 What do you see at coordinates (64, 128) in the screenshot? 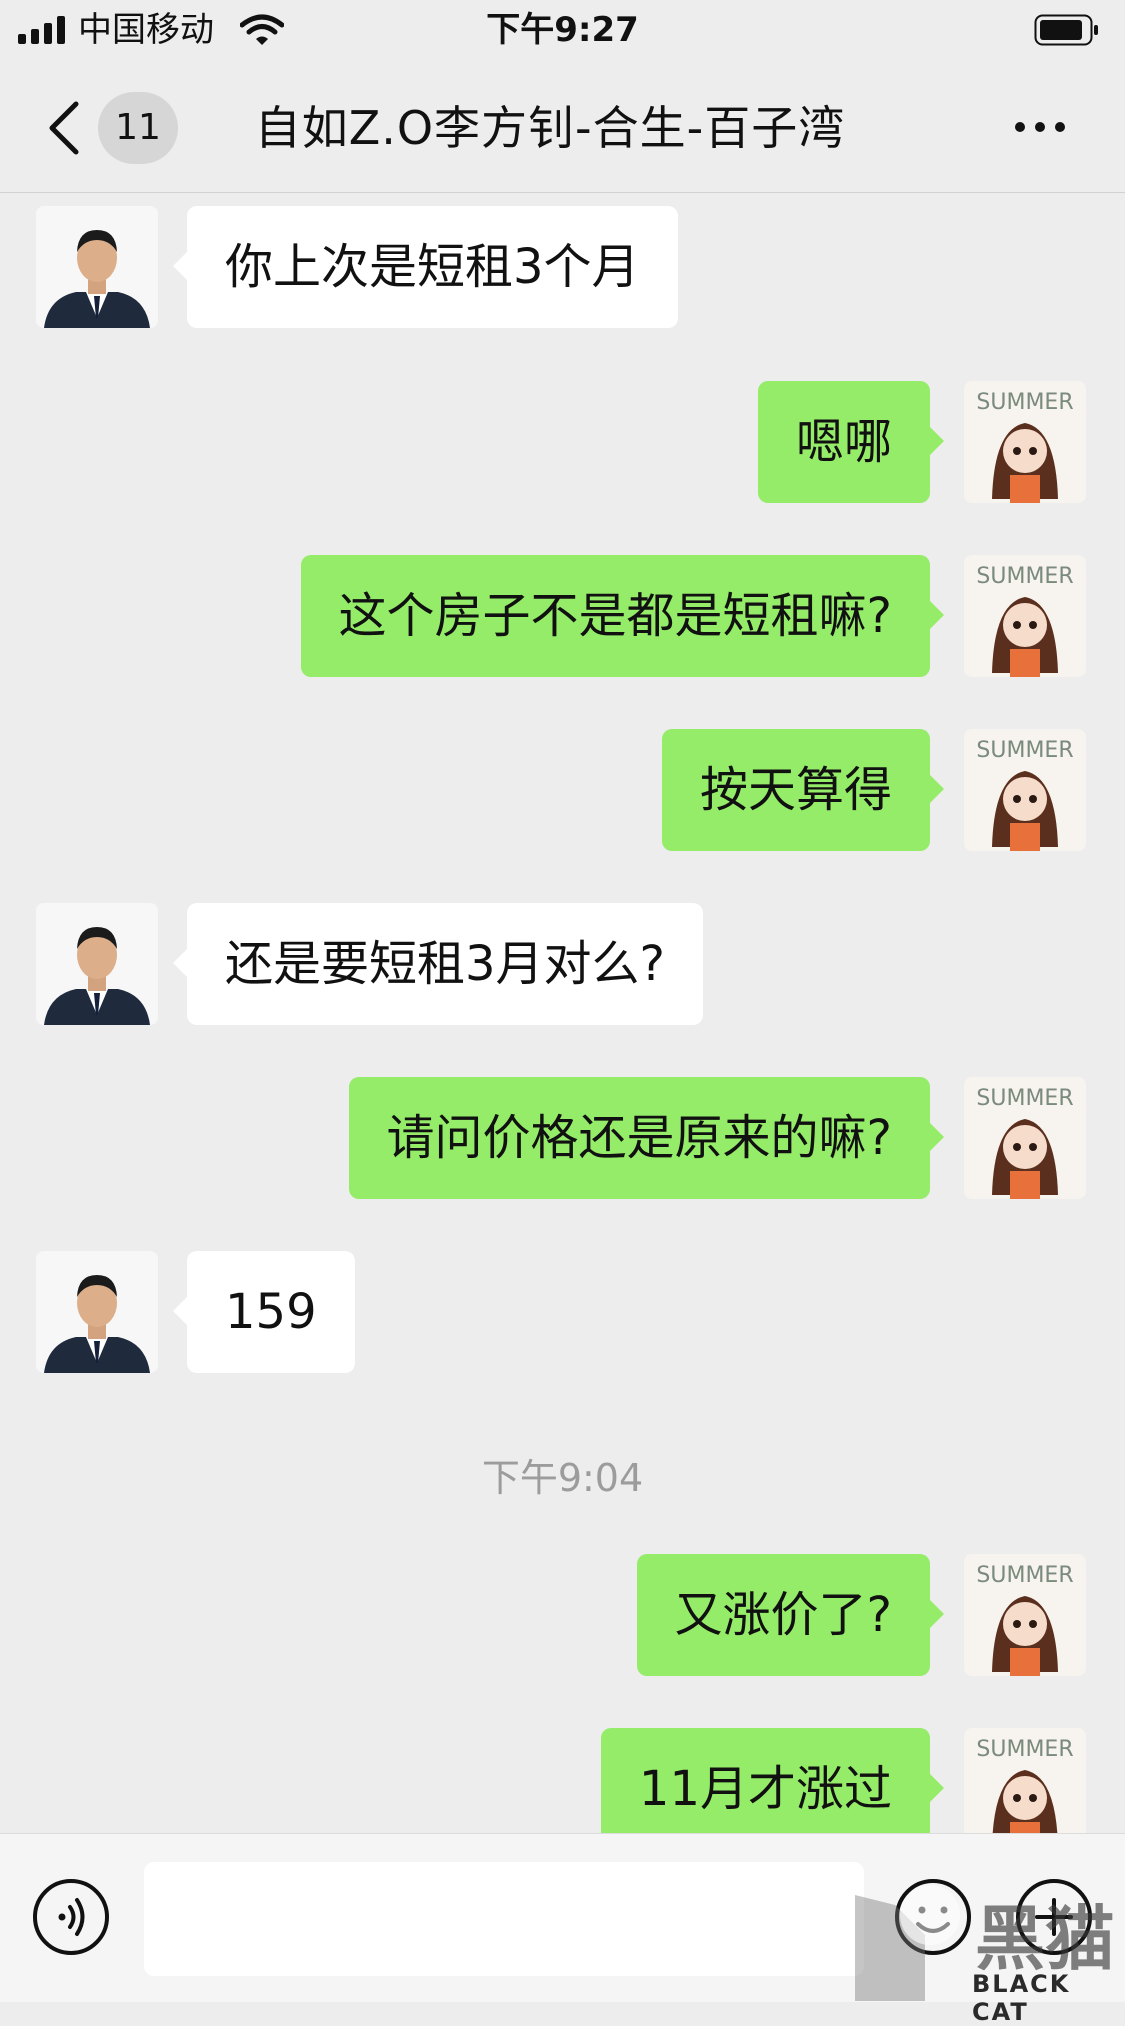
I see `back-chevron-icon` at bounding box center [64, 128].